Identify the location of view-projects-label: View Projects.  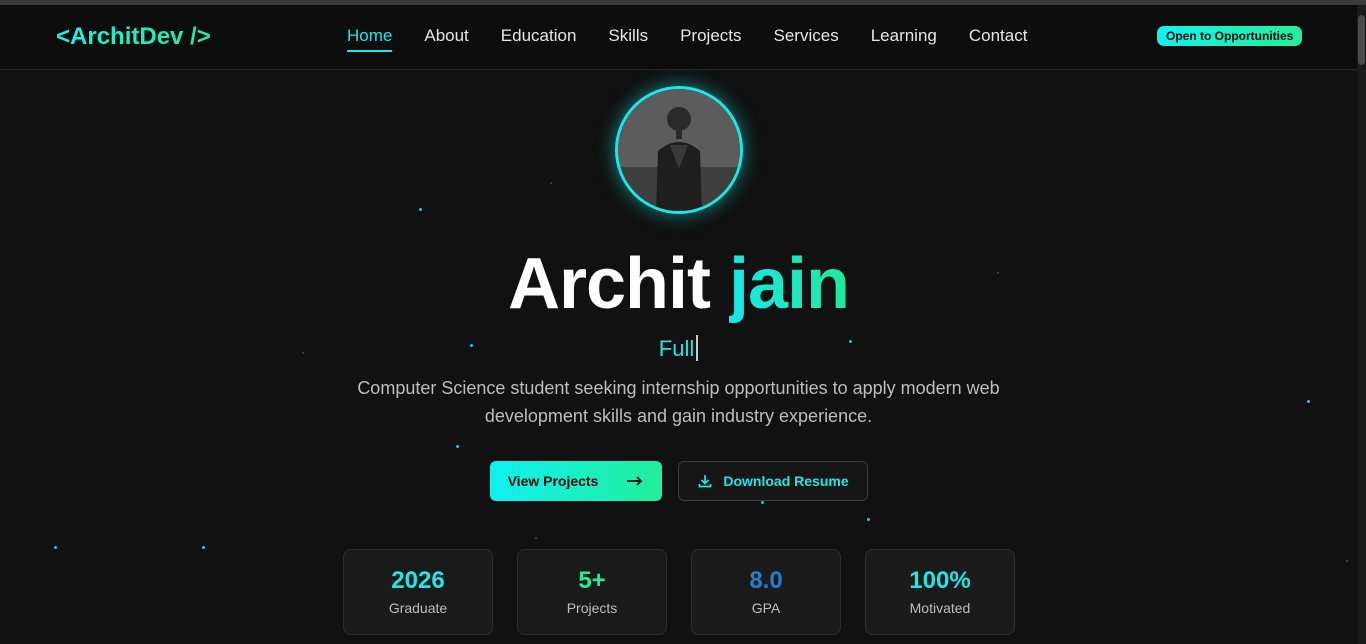
(553, 481).